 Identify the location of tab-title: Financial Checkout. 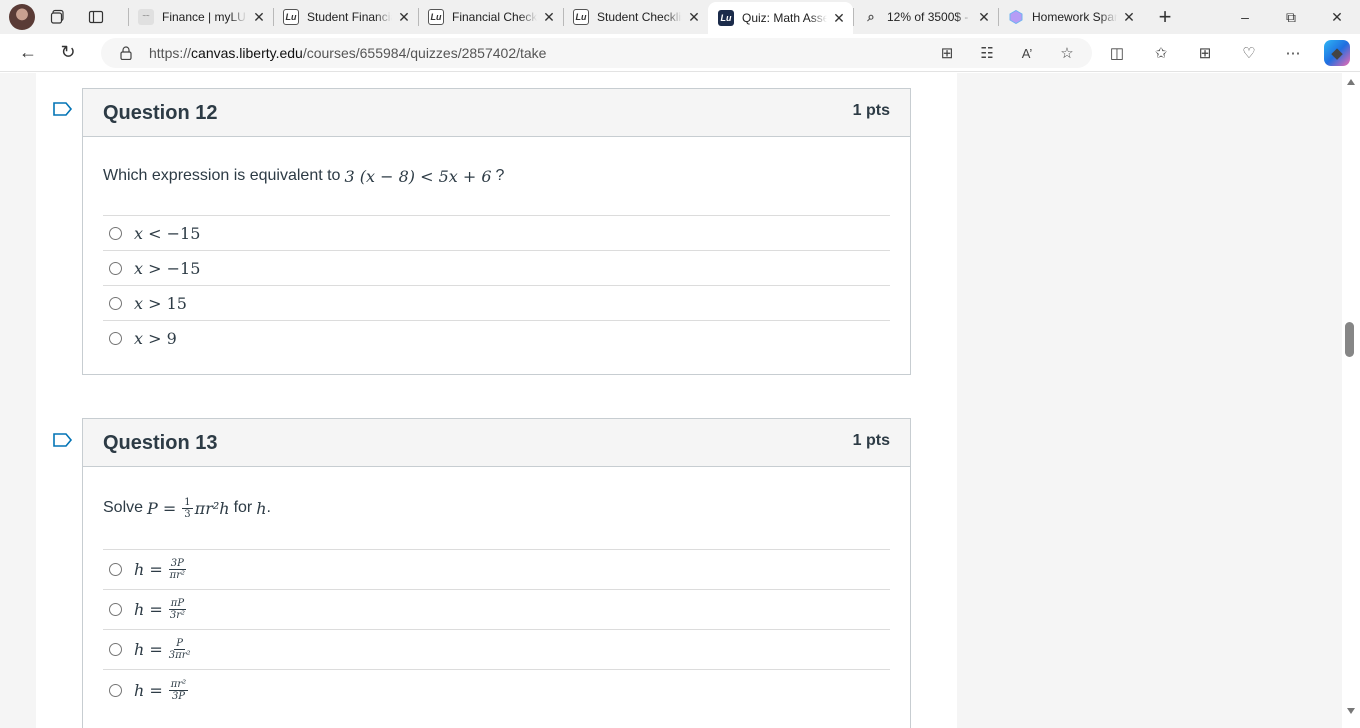
(494, 17).